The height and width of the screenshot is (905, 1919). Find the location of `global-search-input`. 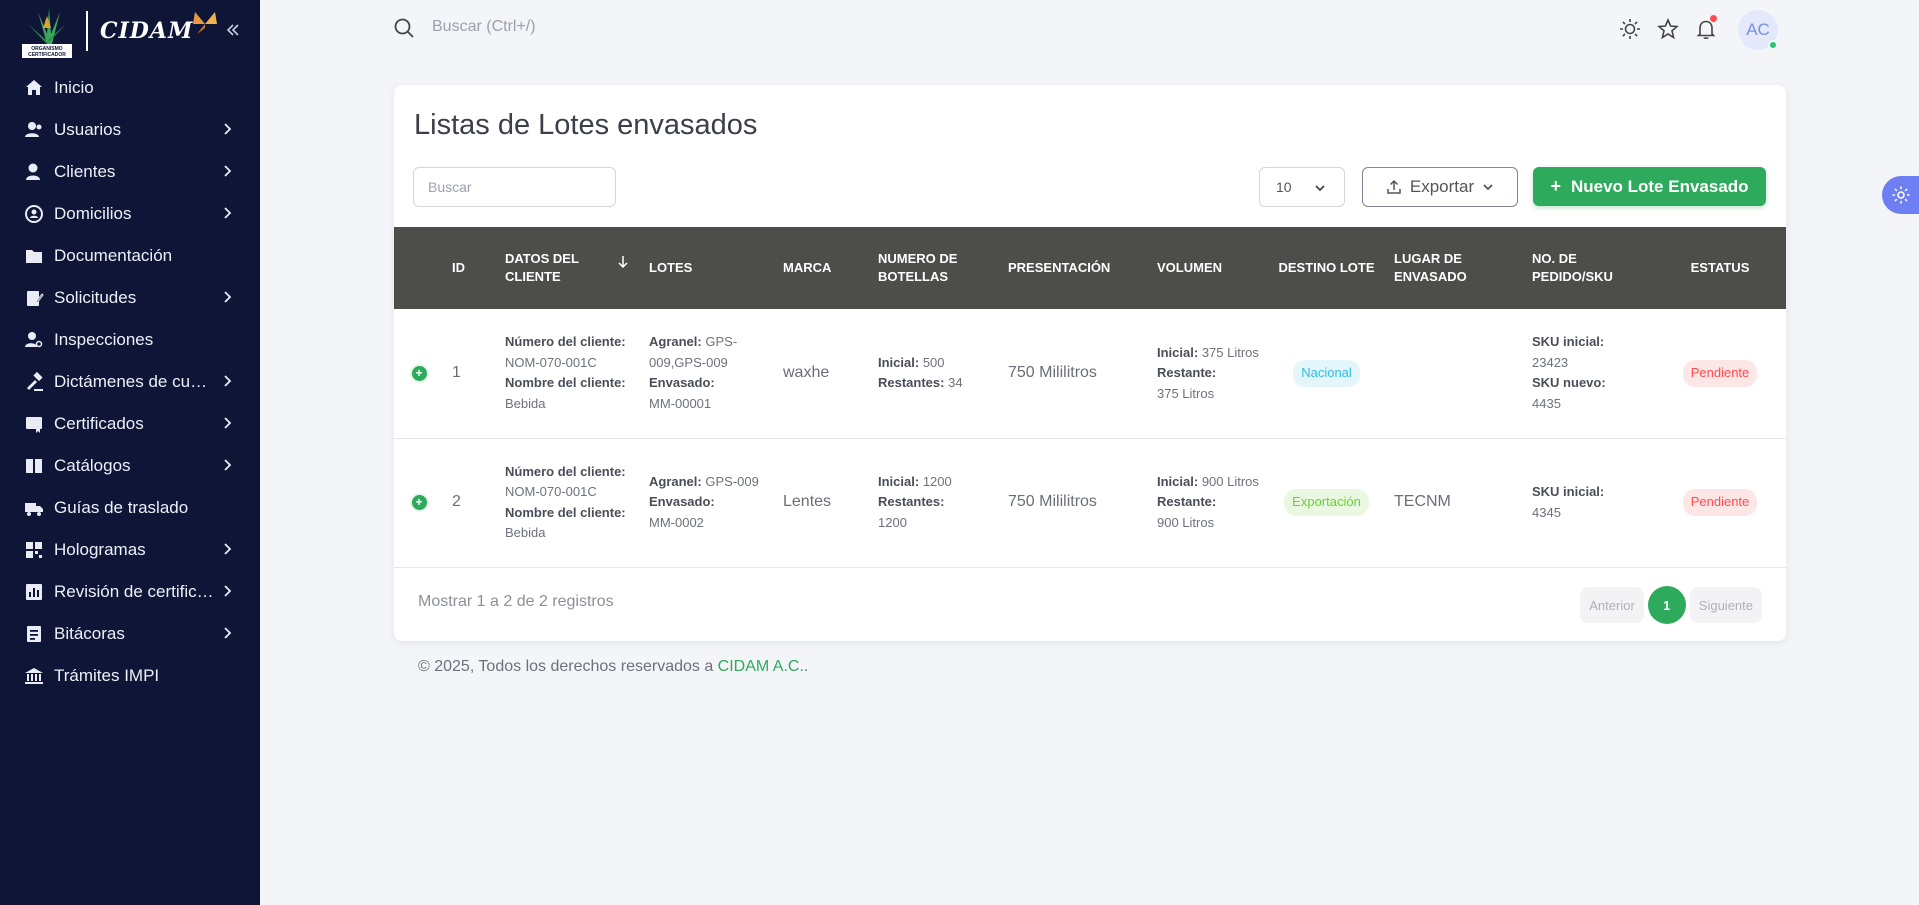

global-search-input is located at coordinates (632, 27).